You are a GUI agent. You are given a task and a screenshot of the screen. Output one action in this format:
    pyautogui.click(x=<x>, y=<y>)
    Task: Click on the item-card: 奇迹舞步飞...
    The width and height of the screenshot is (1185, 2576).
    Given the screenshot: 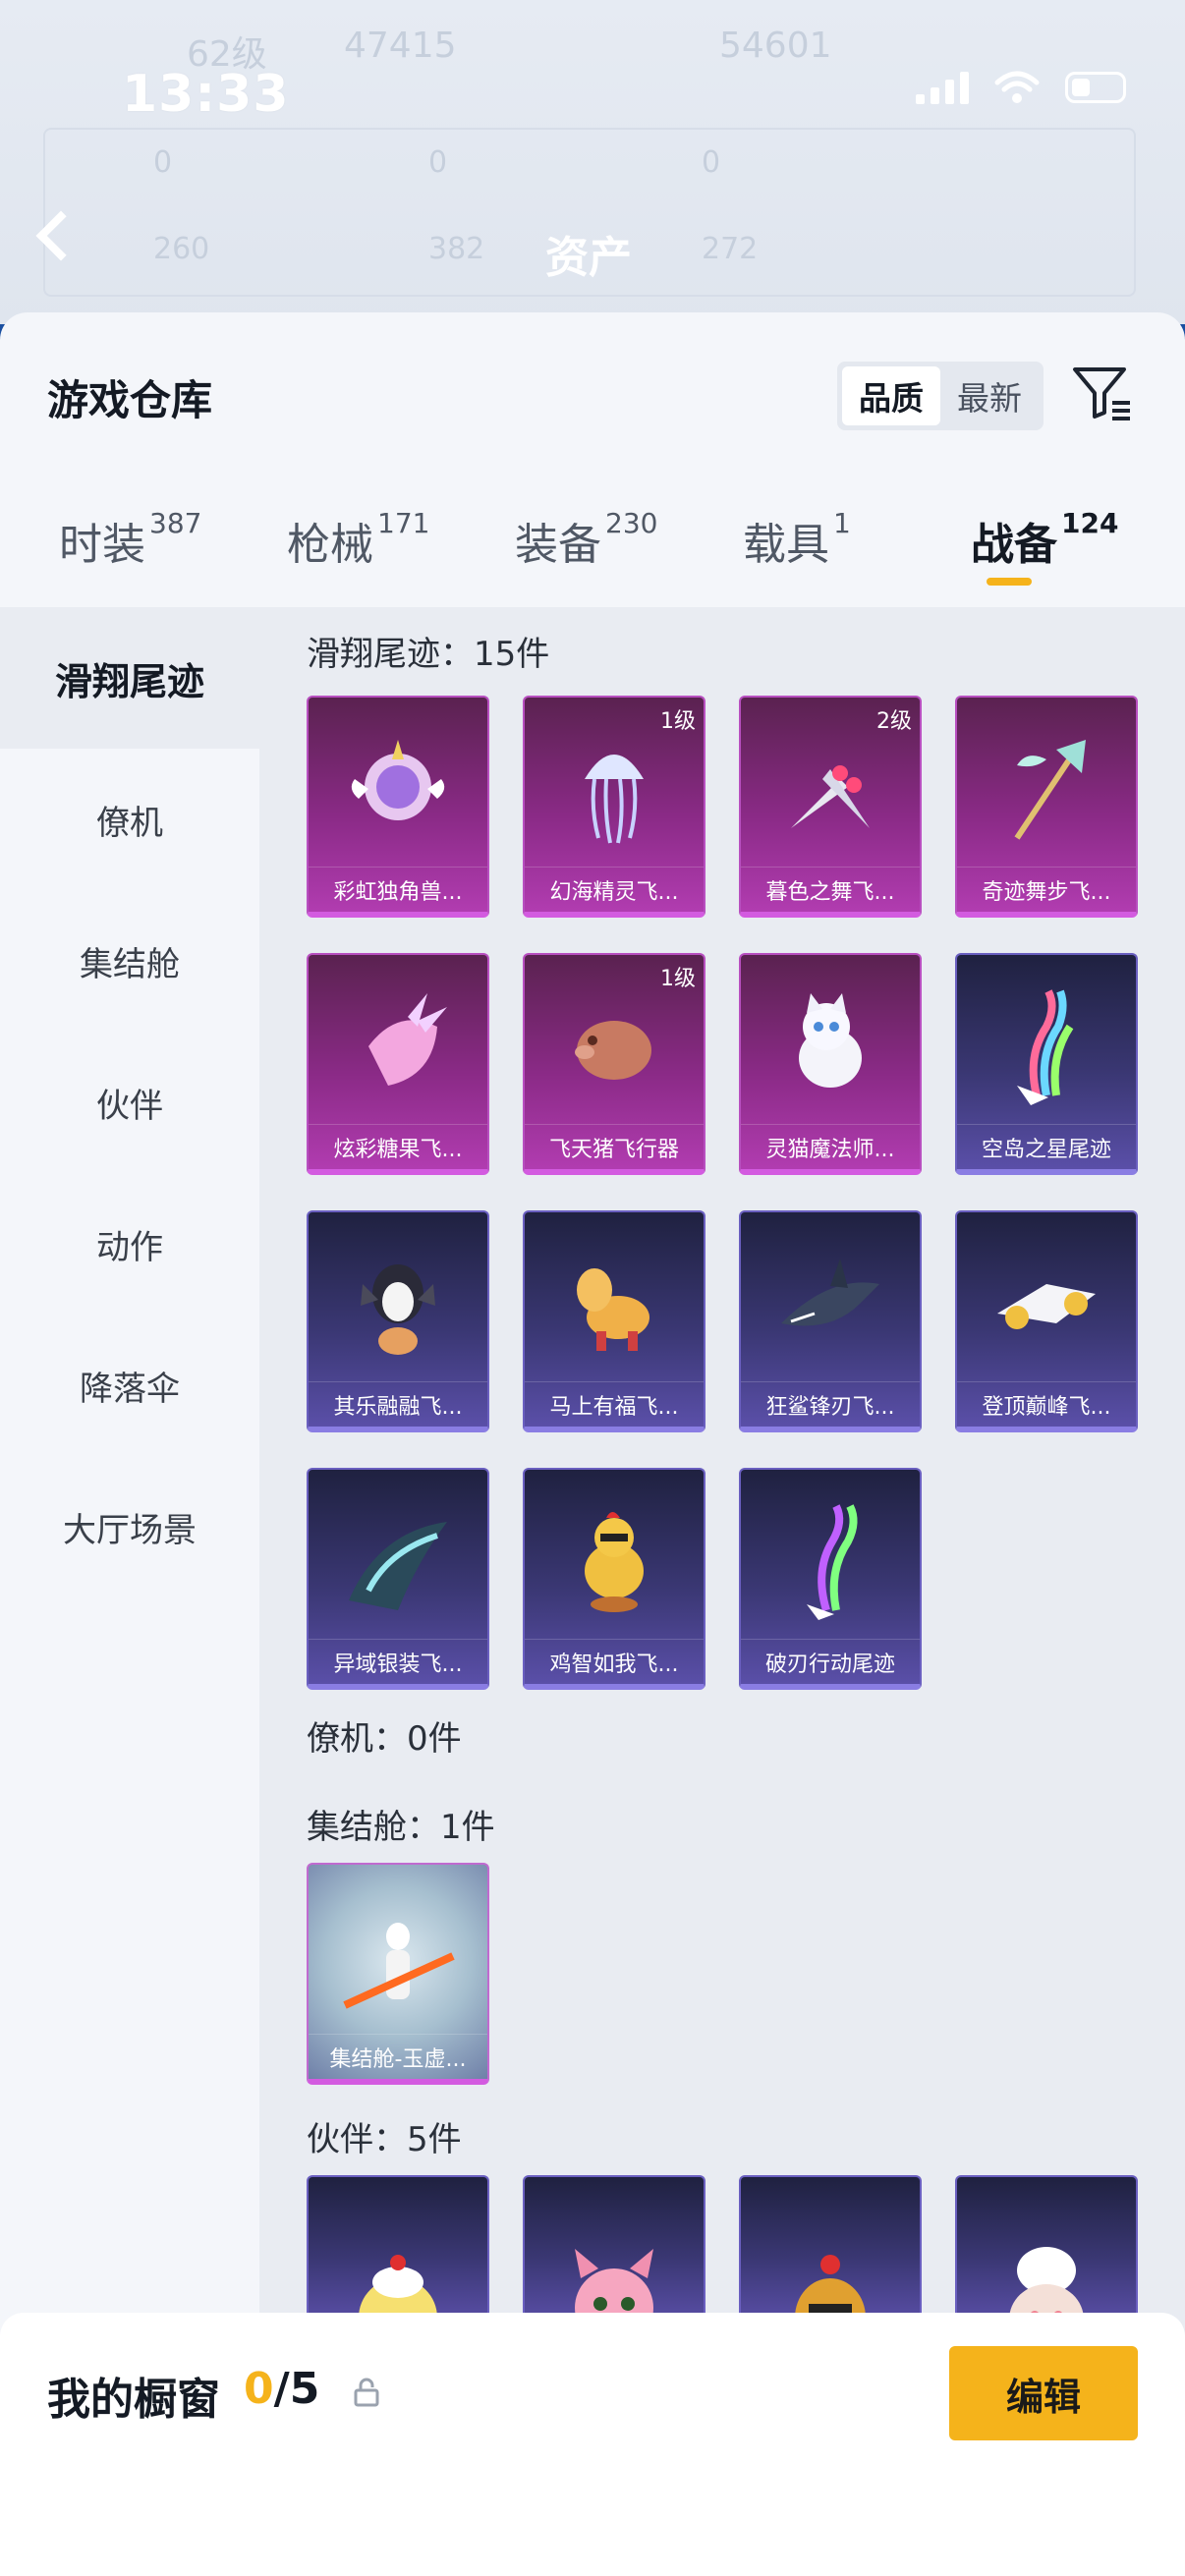 What is the action you would take?
    pyautogui.click(x=1046, y=807)
    